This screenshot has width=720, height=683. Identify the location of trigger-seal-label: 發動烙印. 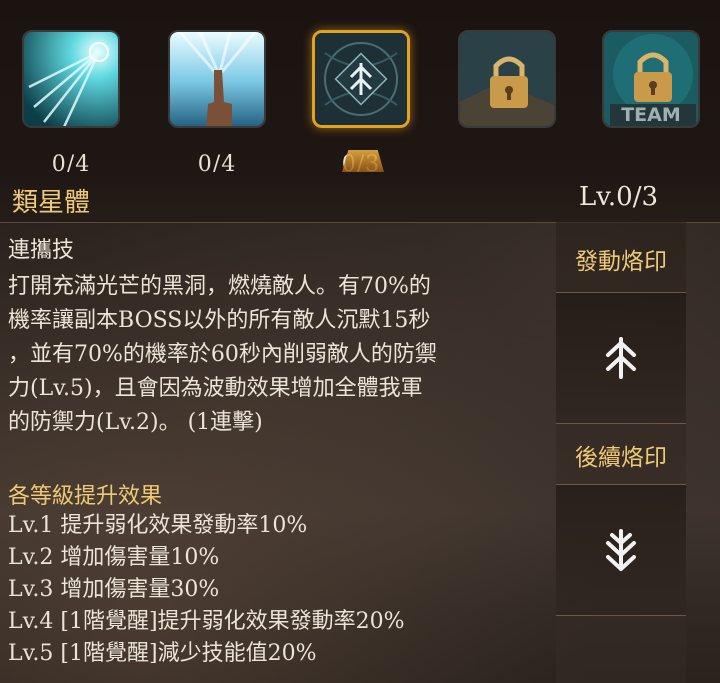
(621, 262).